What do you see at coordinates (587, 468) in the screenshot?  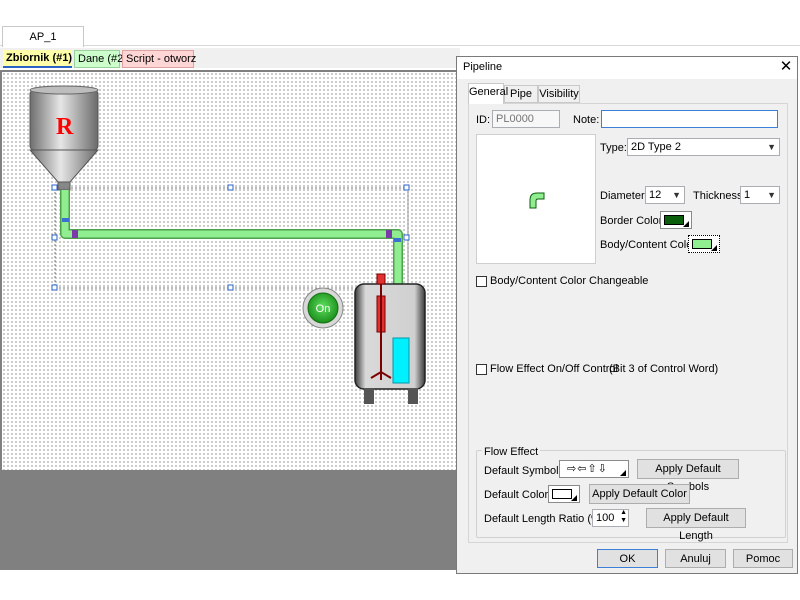 I see `flow-arrows-icon: ⇨⇦⇧⇩` at bounding box center [587, 468].